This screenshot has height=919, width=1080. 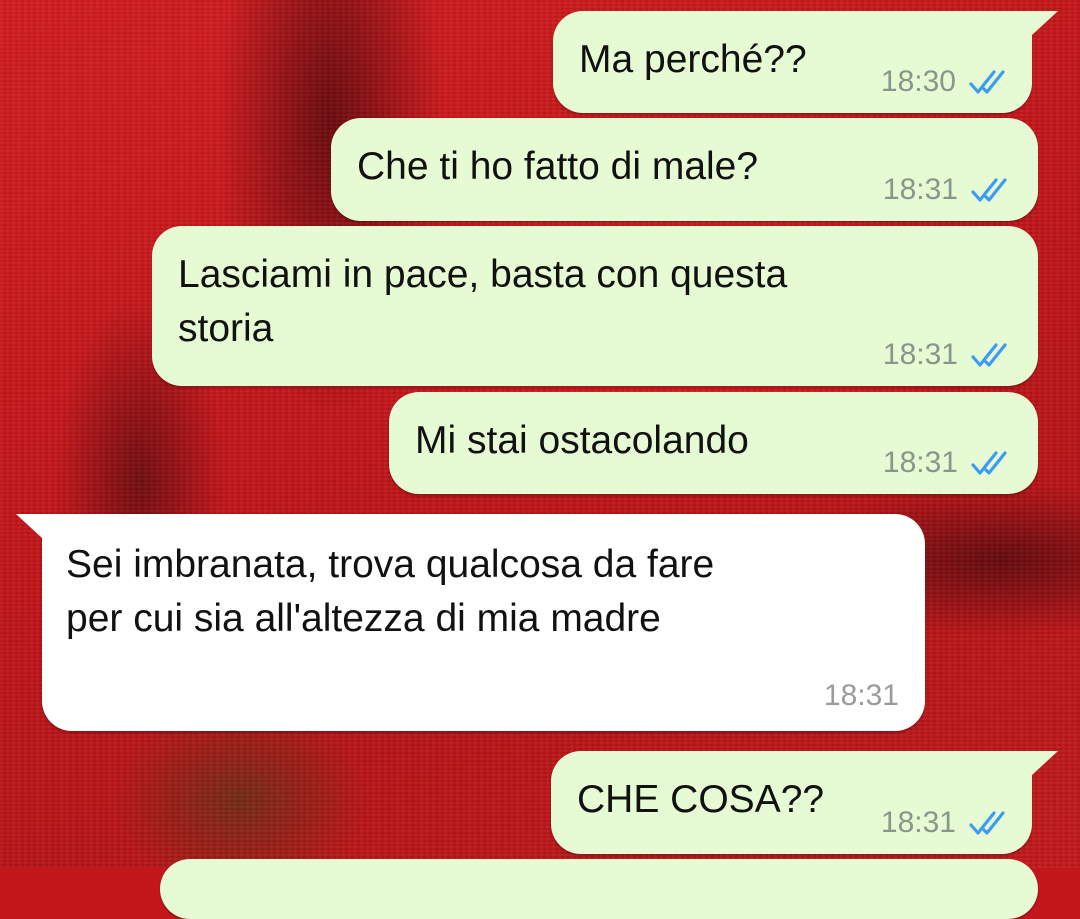 I want to click on message-bubble-outgoing: Che ti ho fatto di male? 18:31, so click(x=684, y=169).